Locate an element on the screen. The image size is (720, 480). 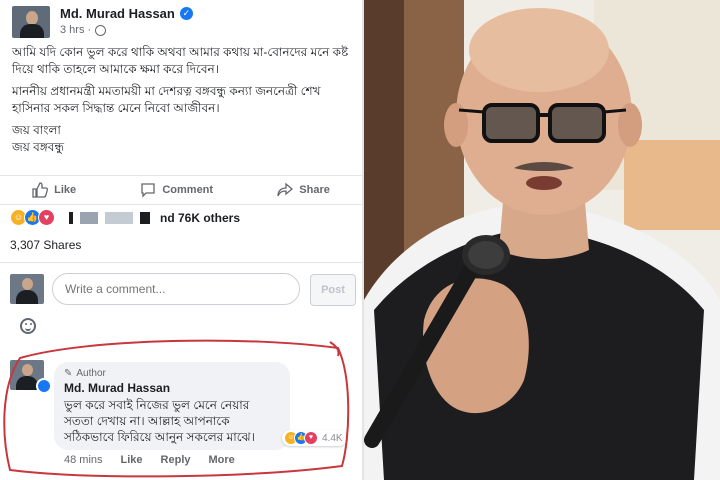
pen-icon: ✎ is located at coordinates (68, 373).